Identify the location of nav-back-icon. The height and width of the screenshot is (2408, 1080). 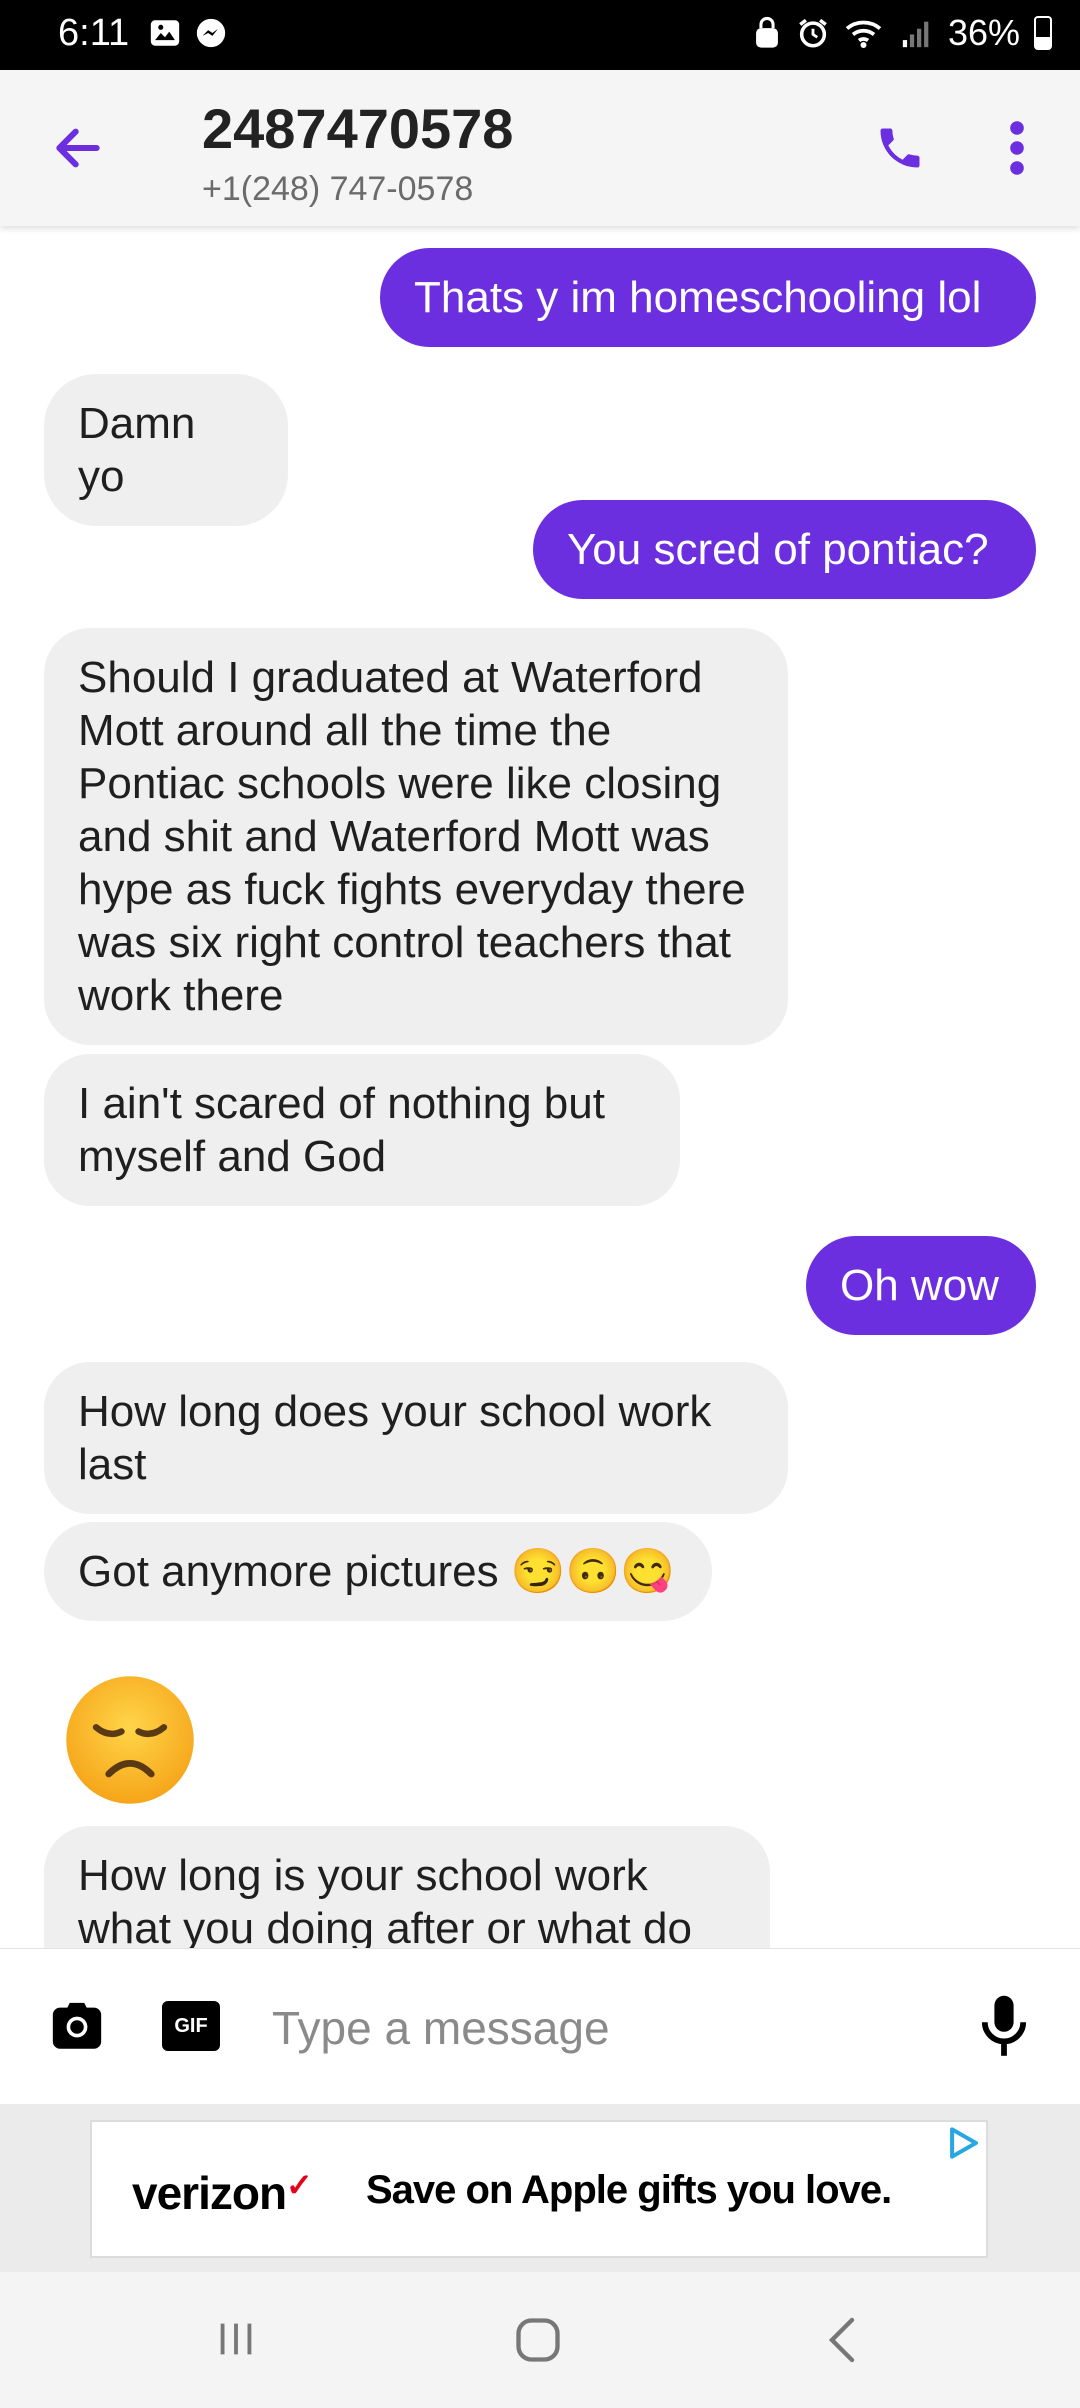
(842, 2340).